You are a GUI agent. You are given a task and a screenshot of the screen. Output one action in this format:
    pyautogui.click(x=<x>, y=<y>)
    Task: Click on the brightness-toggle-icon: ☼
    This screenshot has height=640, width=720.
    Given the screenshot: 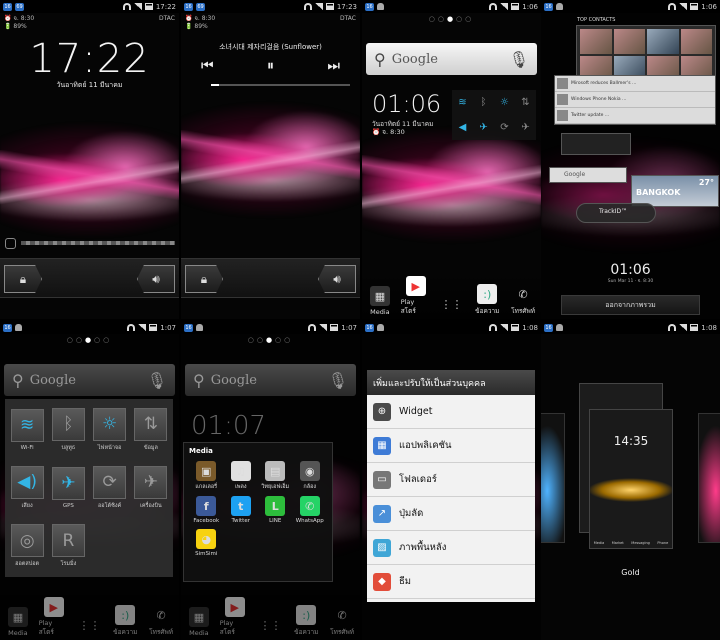 What is the action you would take?
    pyautogui.click(x=504, y=102)
    